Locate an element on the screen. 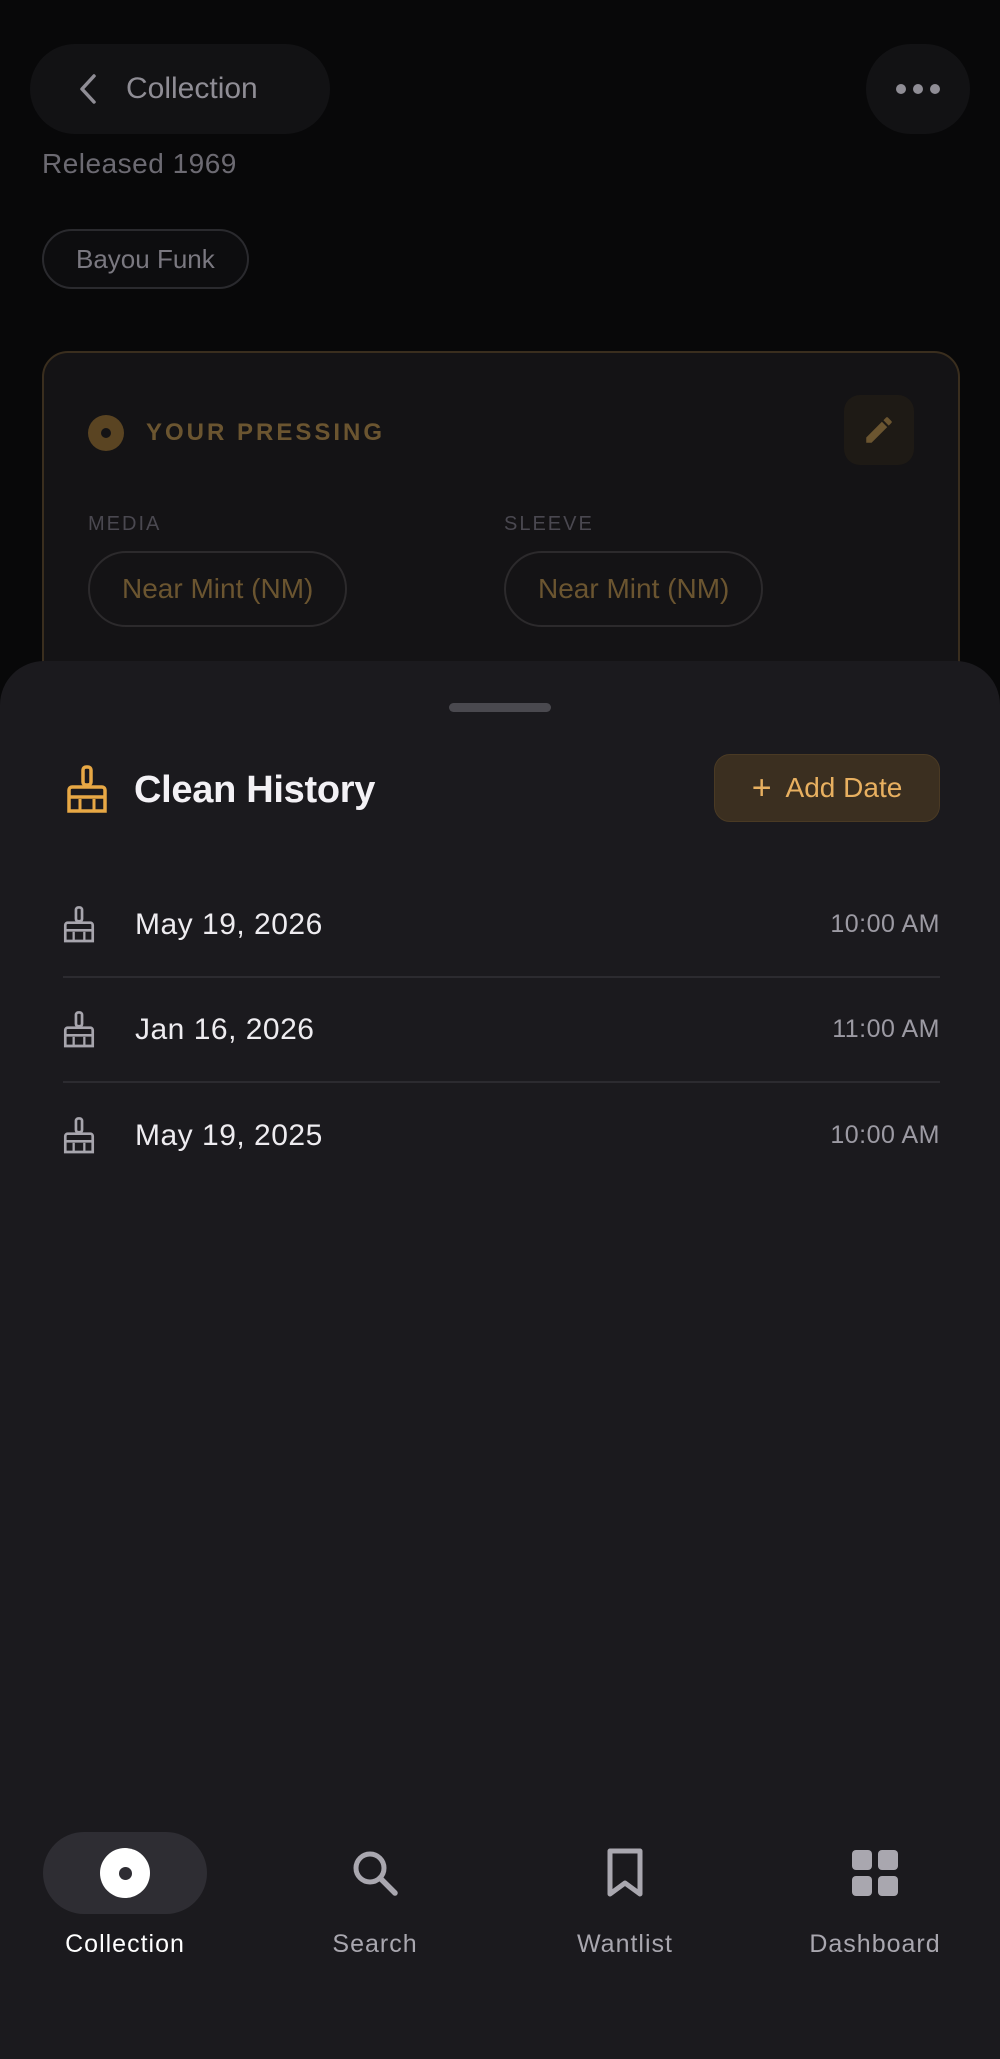  history-item: Jan 16, 2026 11:00 AM is located at coordinates (501, 1030).